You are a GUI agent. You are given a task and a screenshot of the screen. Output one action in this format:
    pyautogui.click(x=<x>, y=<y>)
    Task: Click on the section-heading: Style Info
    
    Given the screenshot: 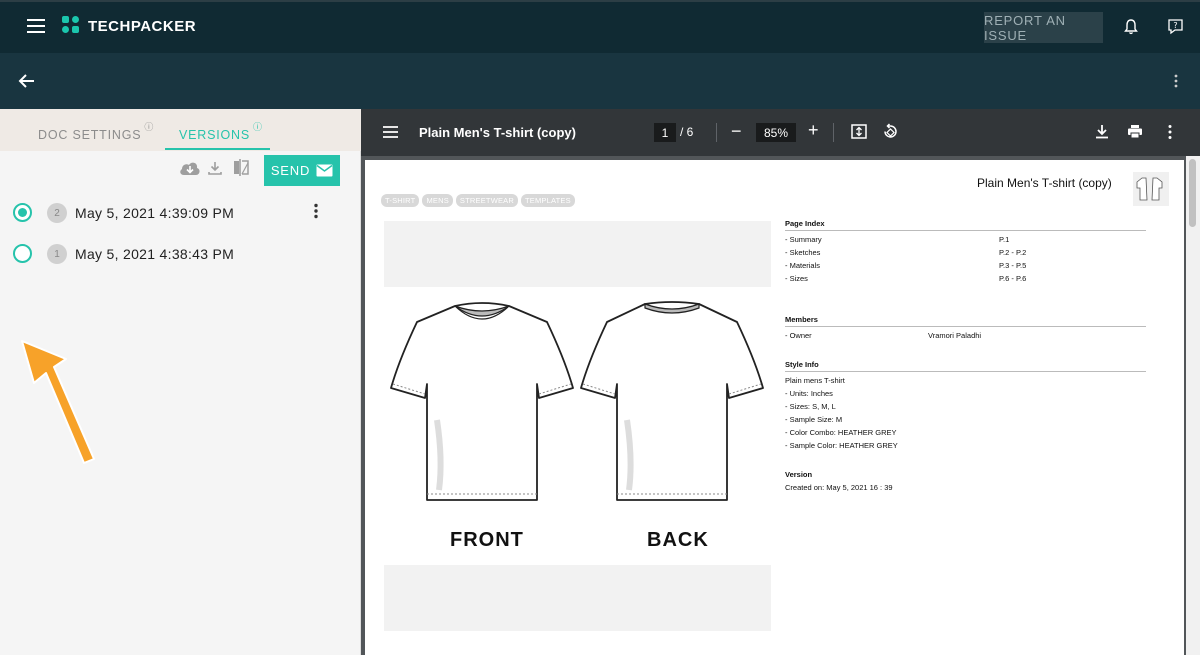 What is the action you would take?
    pyautogui.click(x=965, y=366)
    